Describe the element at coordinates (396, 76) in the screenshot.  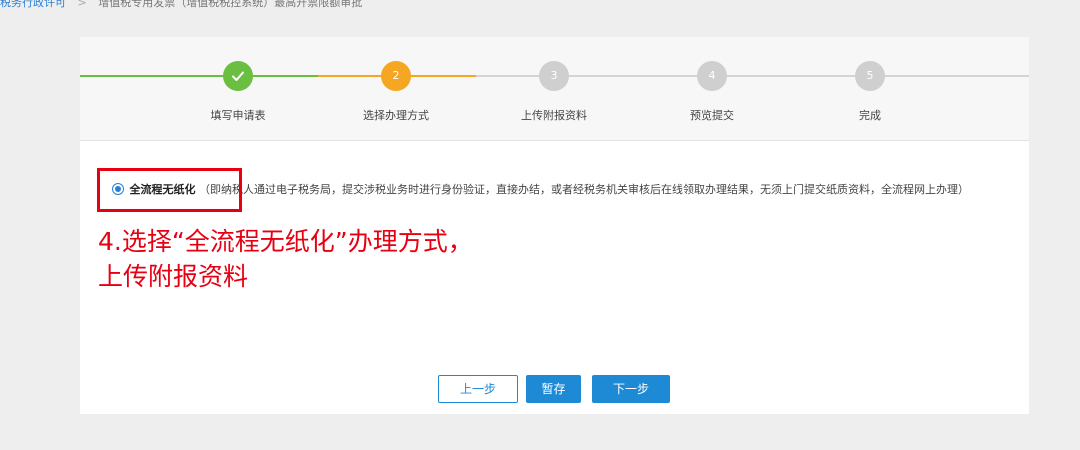
I see `step-number: 2` at that location.